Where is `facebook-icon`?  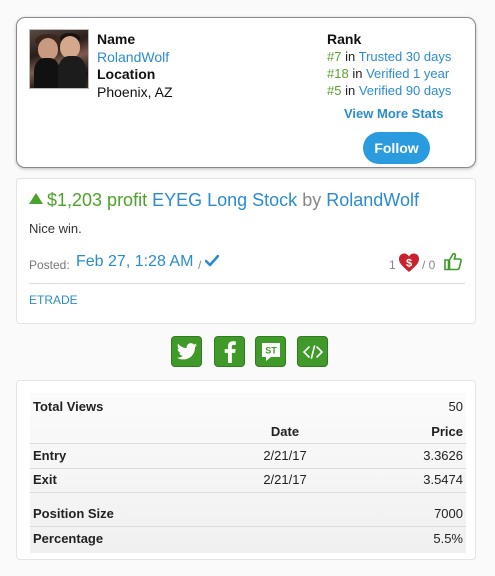 facebook-icon is located at coordinates (230, 351).